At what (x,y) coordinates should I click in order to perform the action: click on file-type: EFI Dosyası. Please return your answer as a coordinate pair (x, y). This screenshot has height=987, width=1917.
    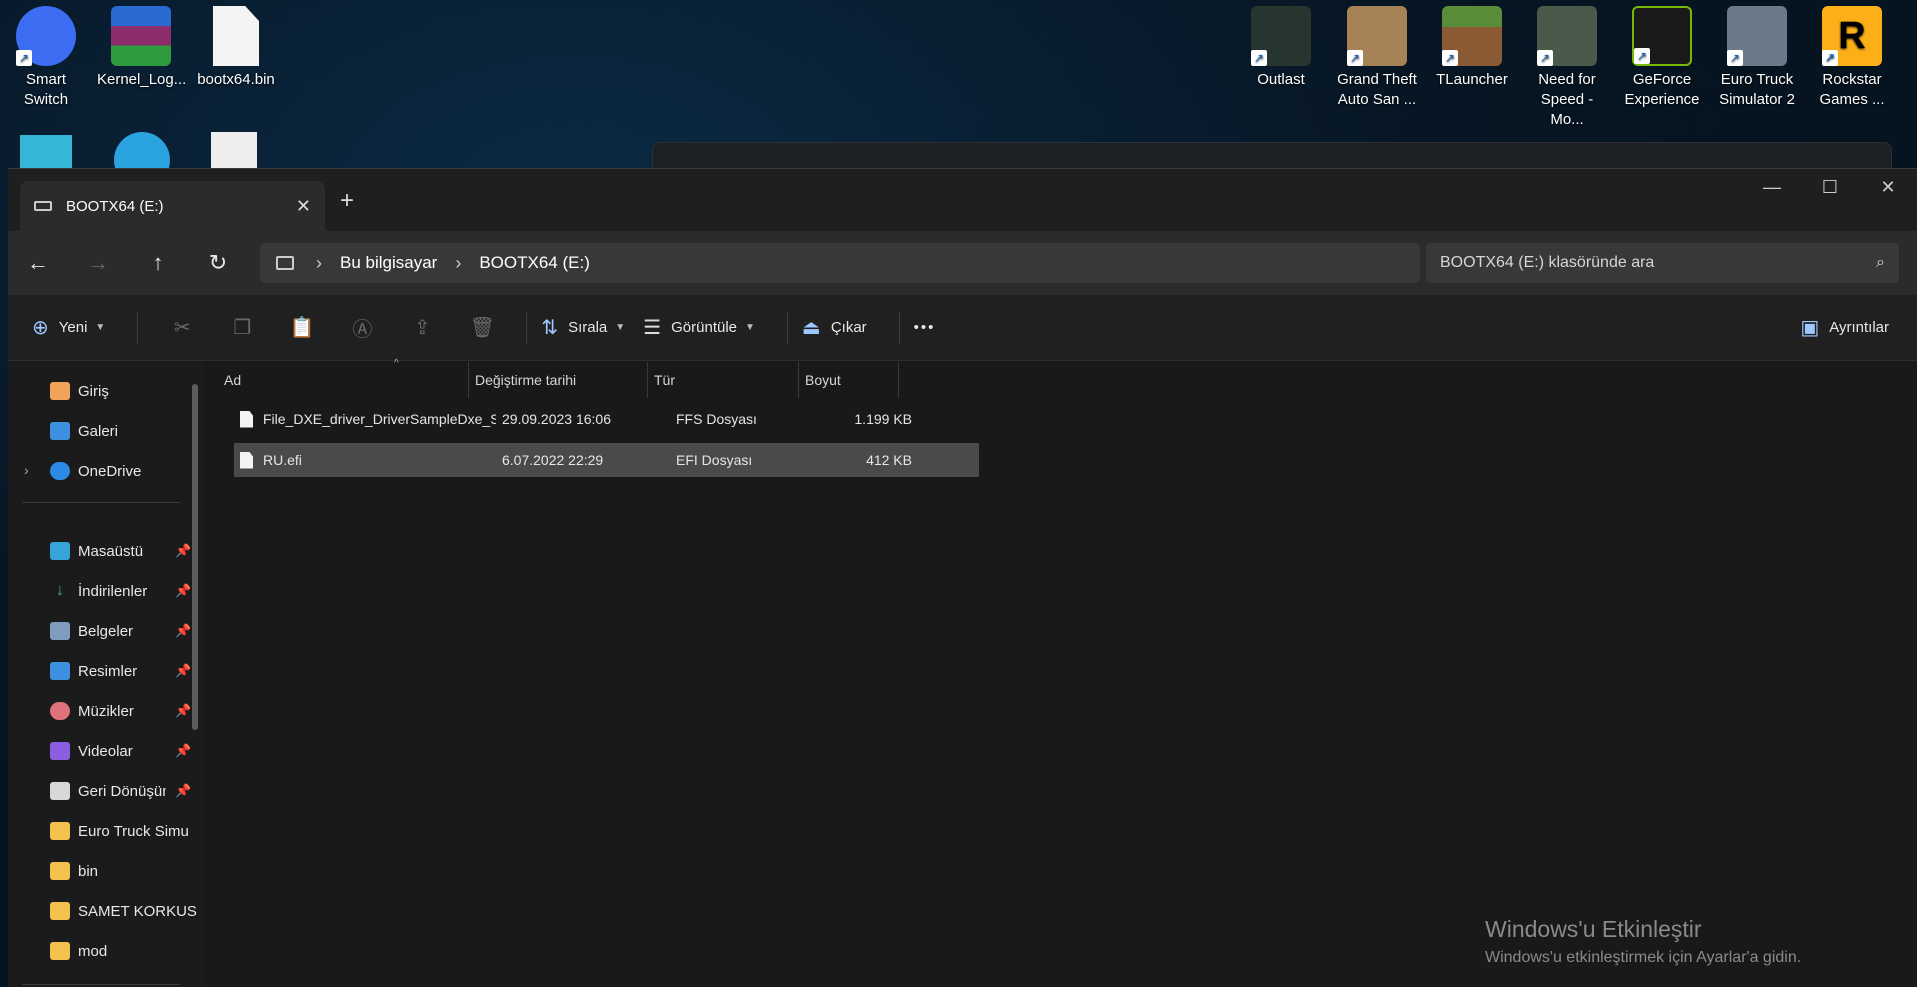
    Looking at the image, I should click on (714, 460).